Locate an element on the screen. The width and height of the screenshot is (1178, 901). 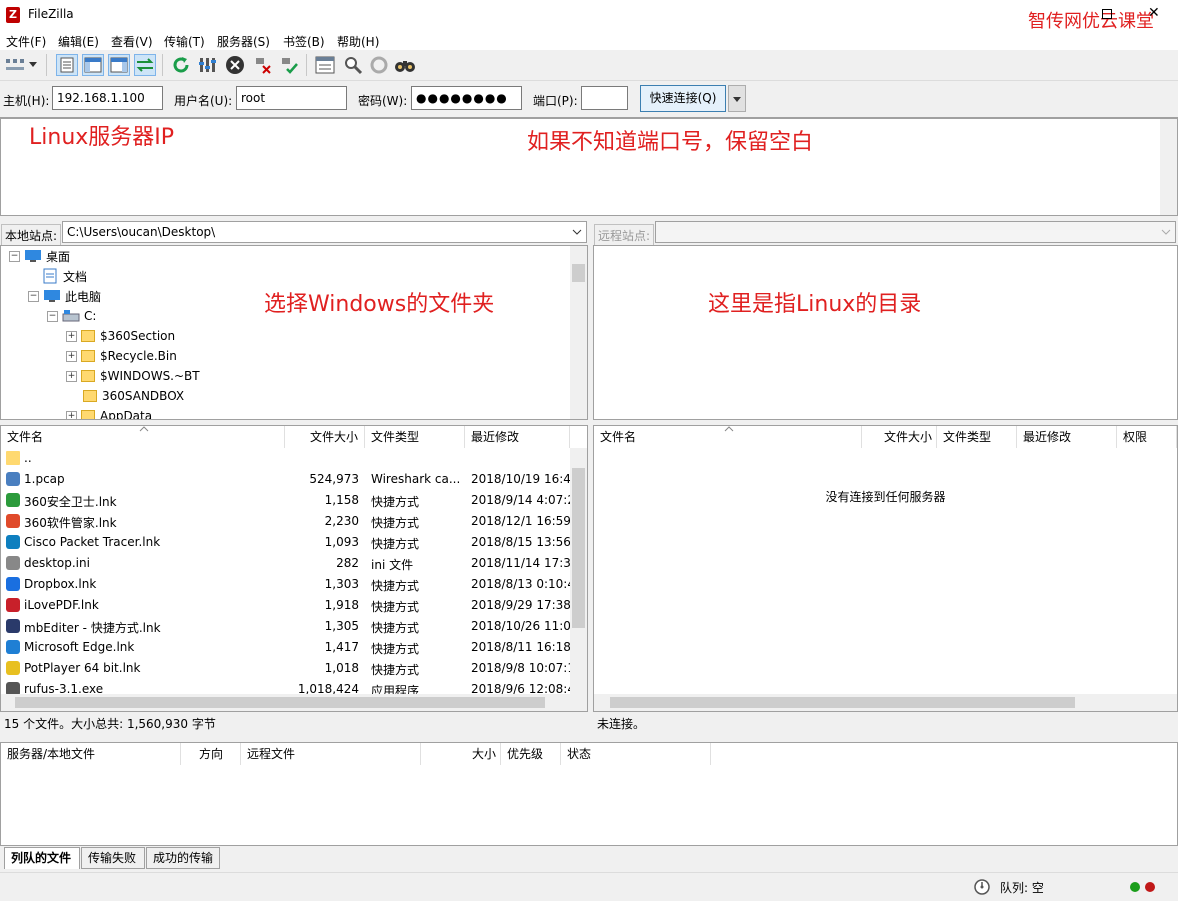
tree-item-folder: + $WINDOWS.~BT is located at coordinates (133, 376).